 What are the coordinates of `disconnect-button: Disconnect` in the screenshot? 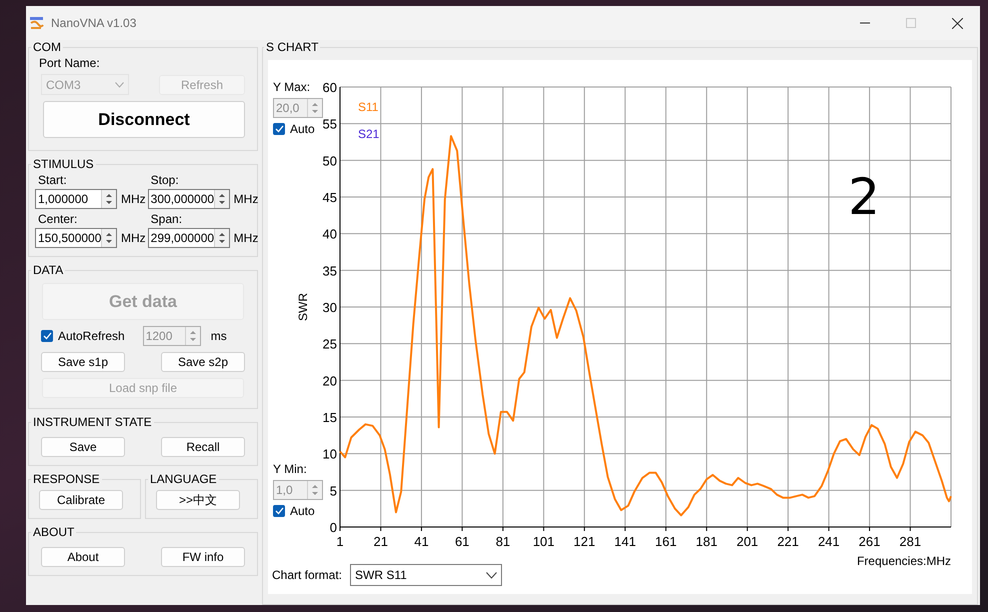 It's located at (144, 119).